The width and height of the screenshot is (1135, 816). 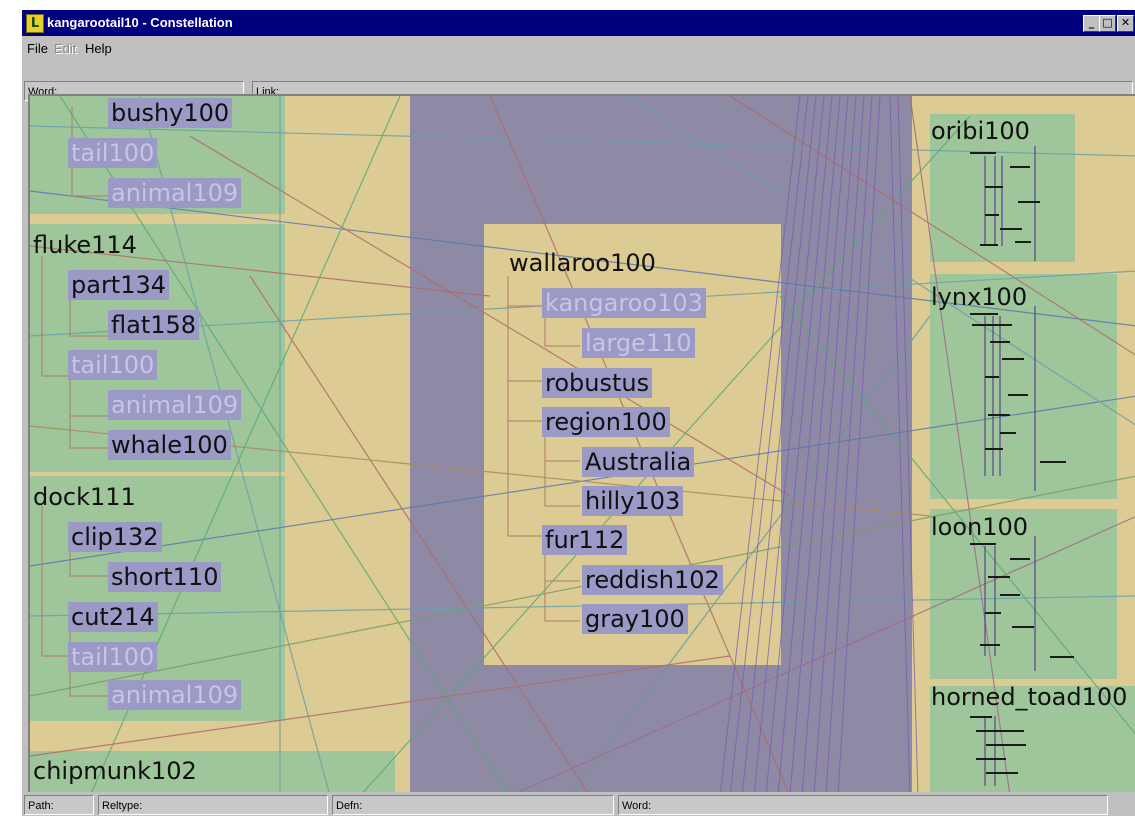 What do you see at coordinates (1022, 466) in the screenshot?
I see `mini-subtrees` at bounding box center [1022, 466].